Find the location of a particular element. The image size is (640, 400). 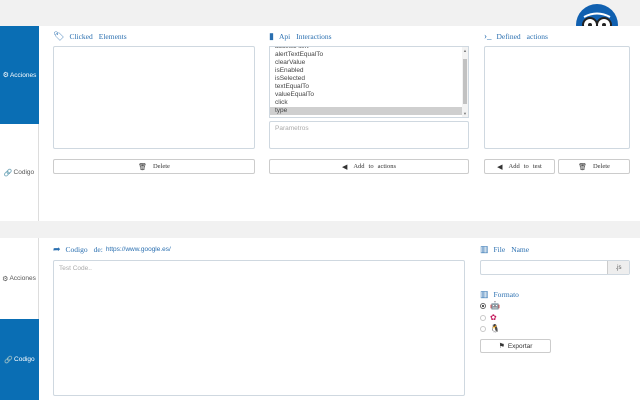

format-option: 🐧 is located at coordinates (490, 328).